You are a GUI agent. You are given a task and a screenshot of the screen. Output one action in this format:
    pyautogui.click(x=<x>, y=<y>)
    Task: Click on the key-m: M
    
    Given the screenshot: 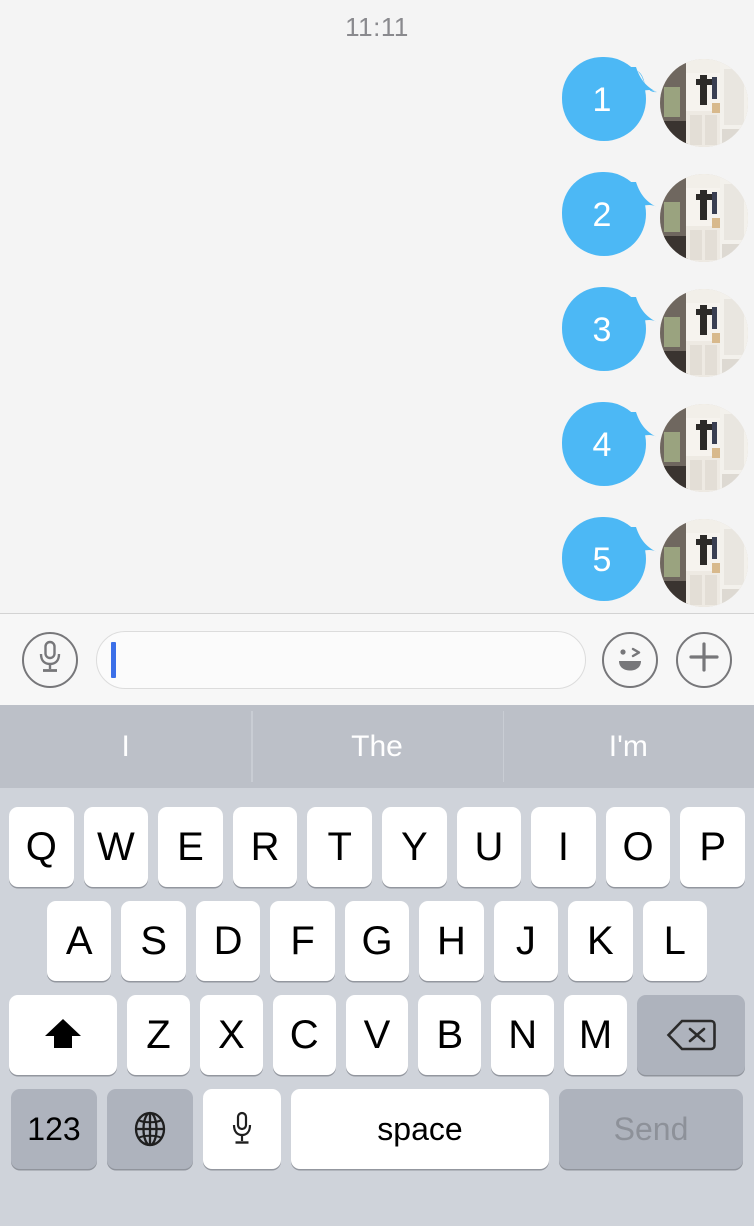 What is the action you would take?
    pyautogui.click(x=596, y=1035)
    